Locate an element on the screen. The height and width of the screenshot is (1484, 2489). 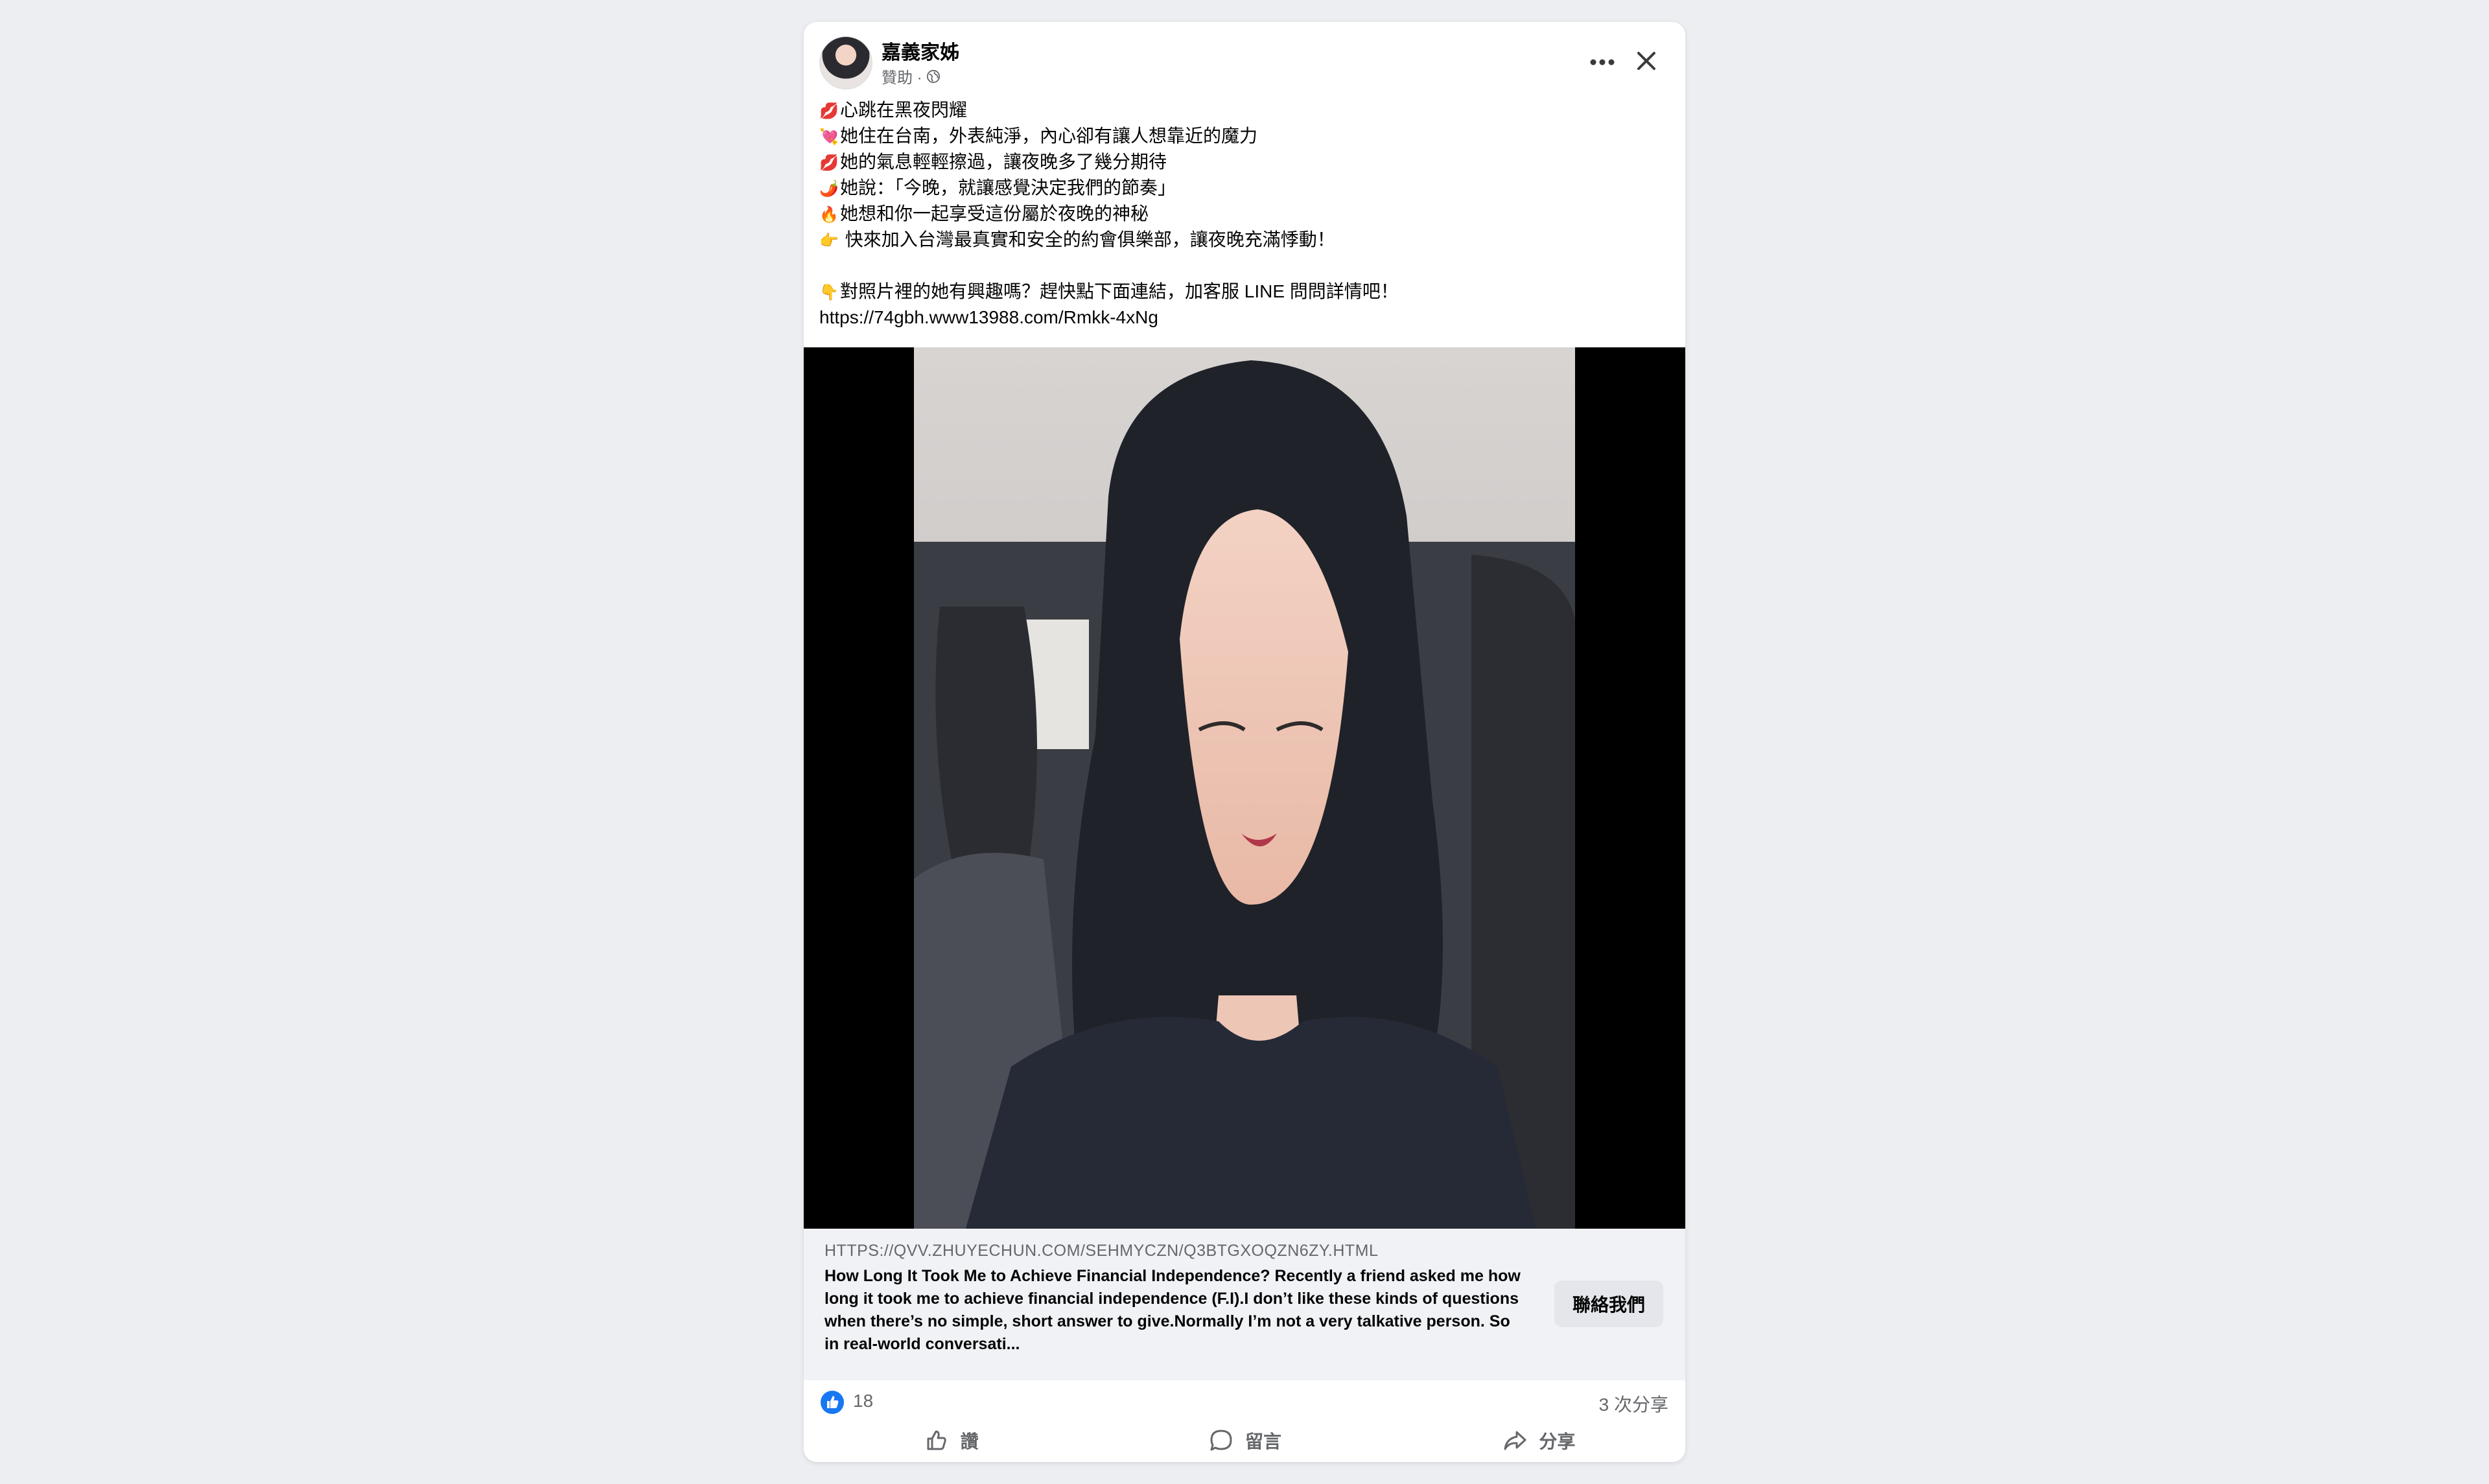
page-name: 嘉義家姊 is located at coordinates (920, 50).